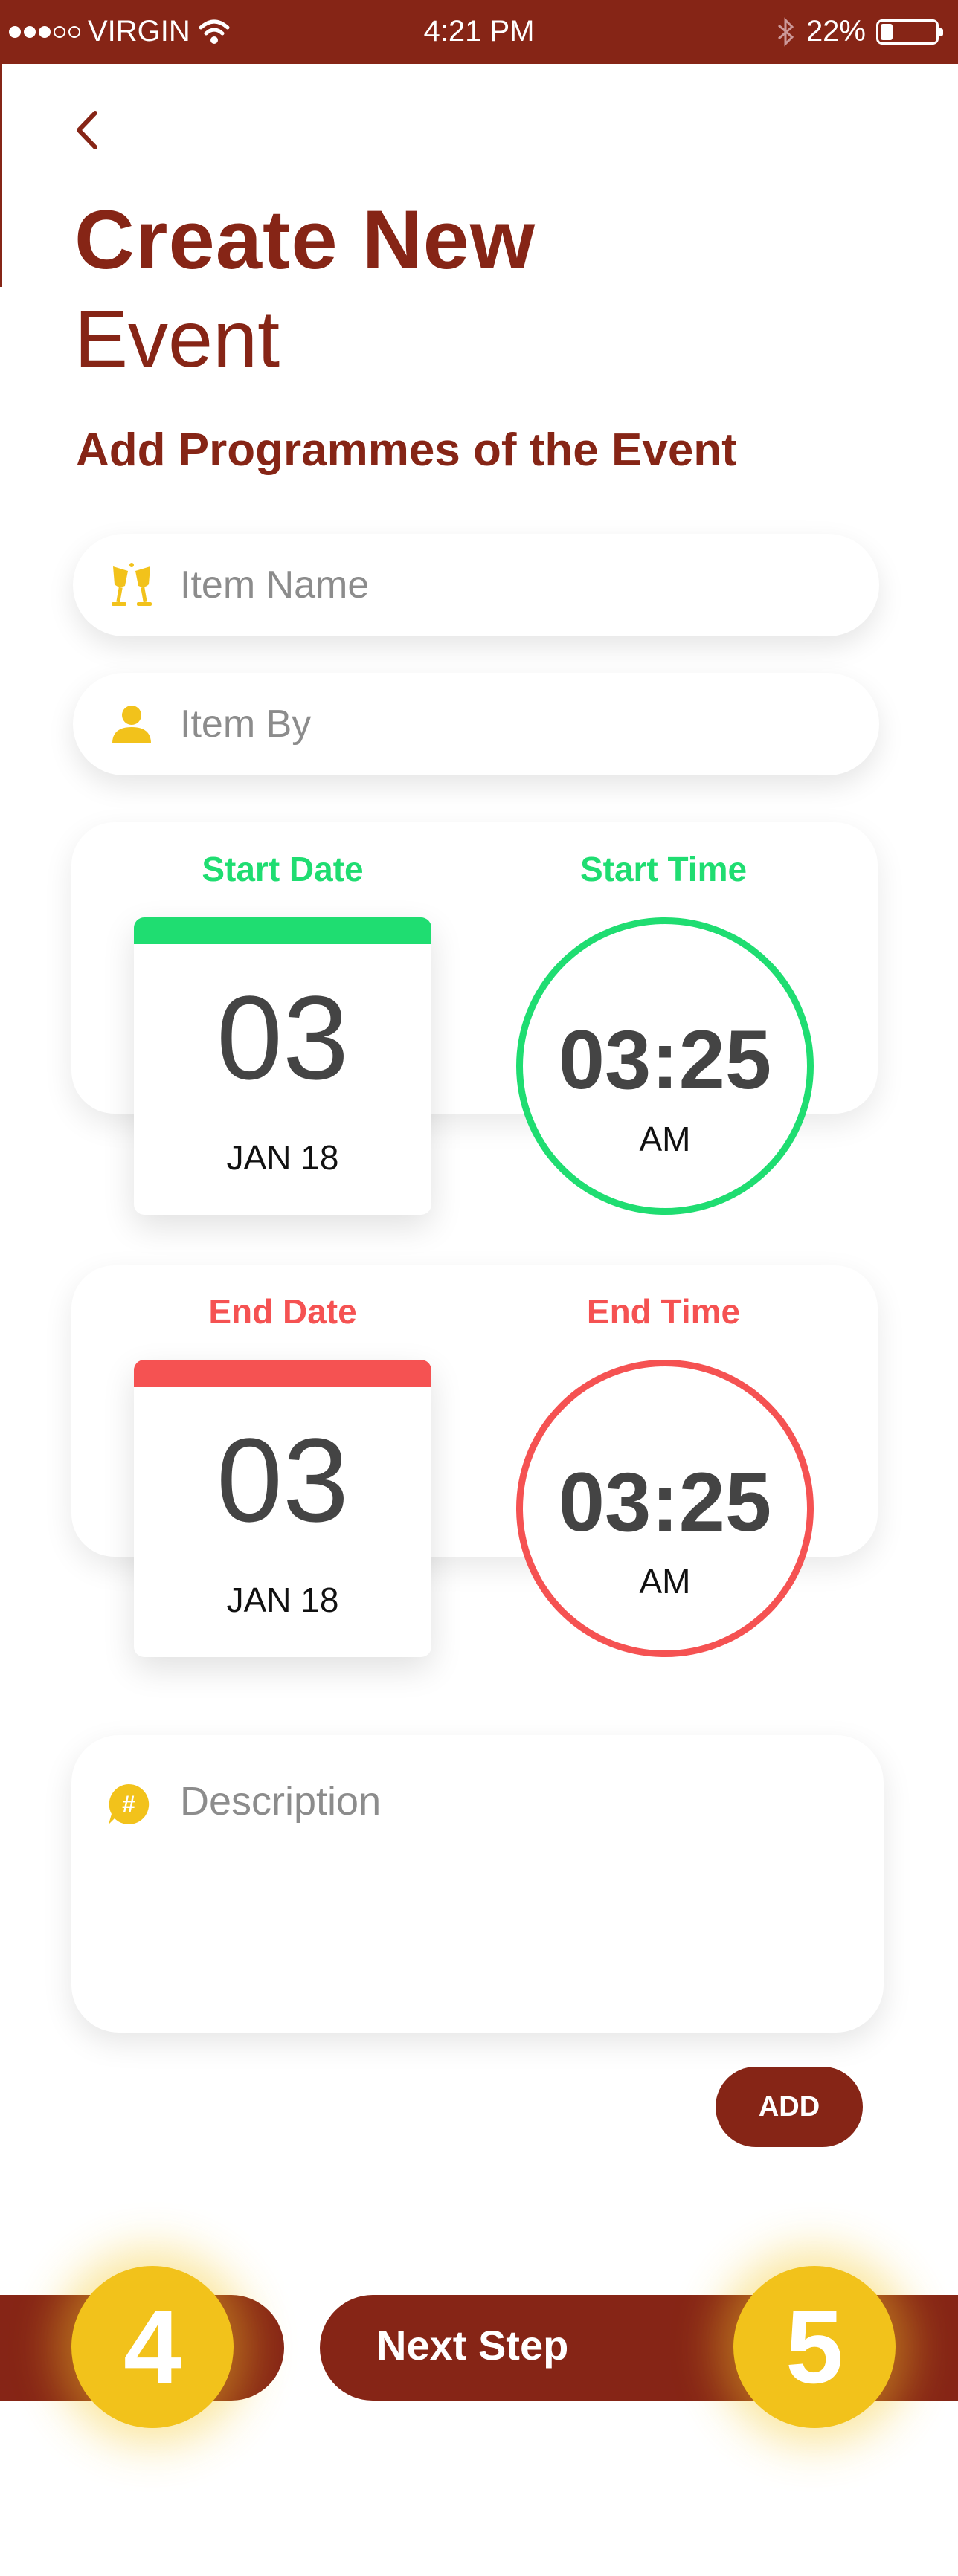 Image resolution: width=958 pixels, height=2576 pixels. I want to click on status-right: 22%, so click(860, 31).